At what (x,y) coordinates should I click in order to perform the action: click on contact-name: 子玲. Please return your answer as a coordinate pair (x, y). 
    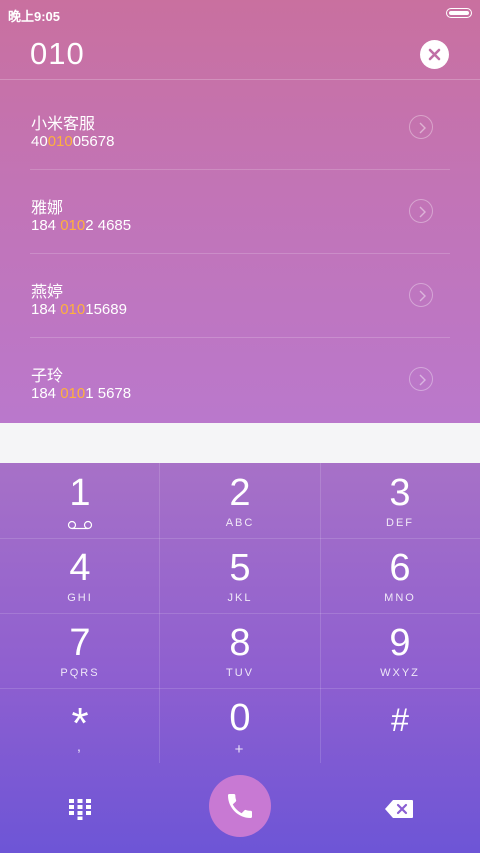
    Looking at the image, I should click on (47, 376).